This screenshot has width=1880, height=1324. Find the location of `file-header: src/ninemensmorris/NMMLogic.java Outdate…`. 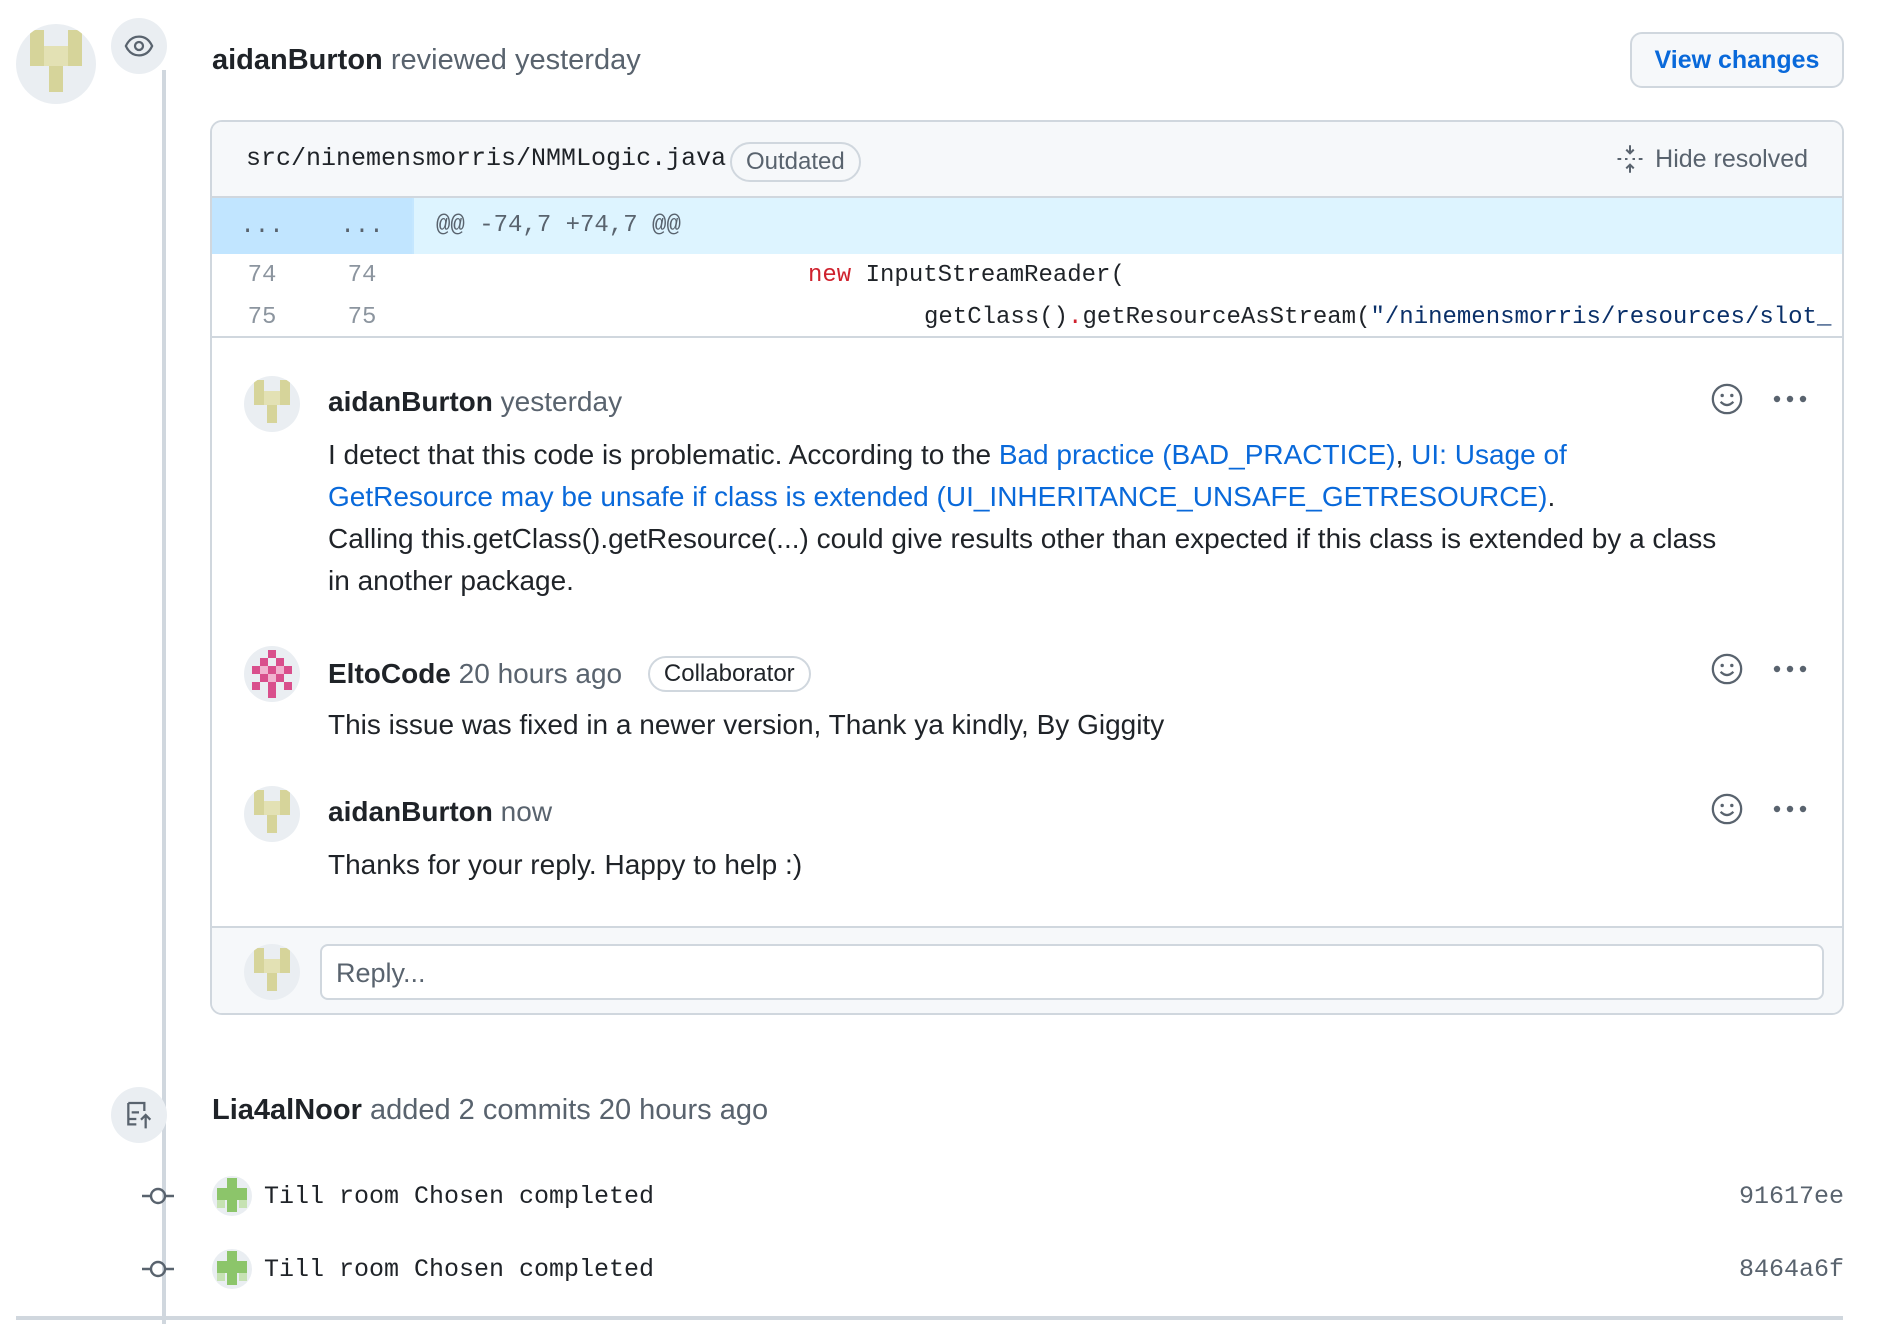

file-header: src/ninemensmorris/NMMLogic.java Outdate… is located at coordinates (1027, 160).